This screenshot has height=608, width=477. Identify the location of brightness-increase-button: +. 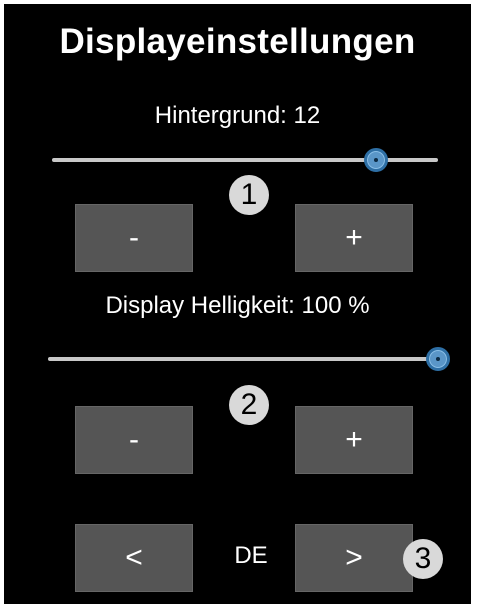
(354, 440).